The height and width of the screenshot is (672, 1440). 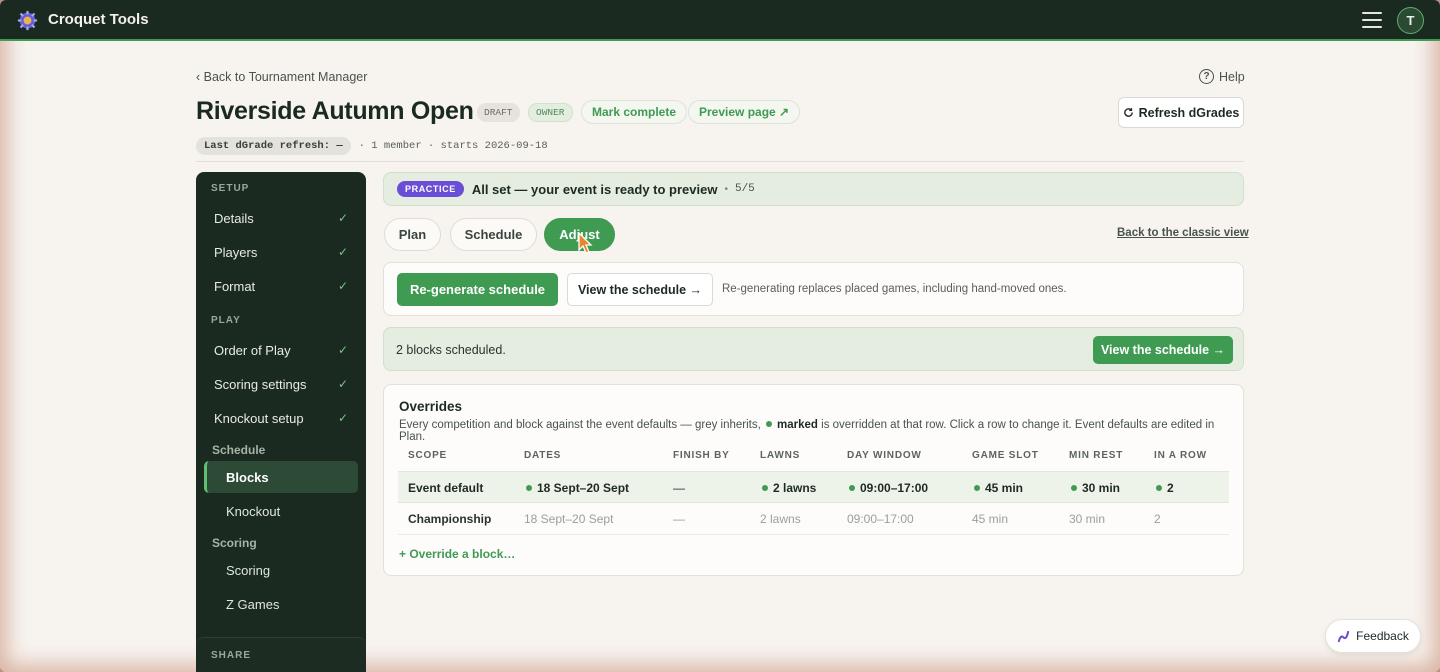 I want to click on practice-badge: PRACTICE, so click(x=430, y=189).